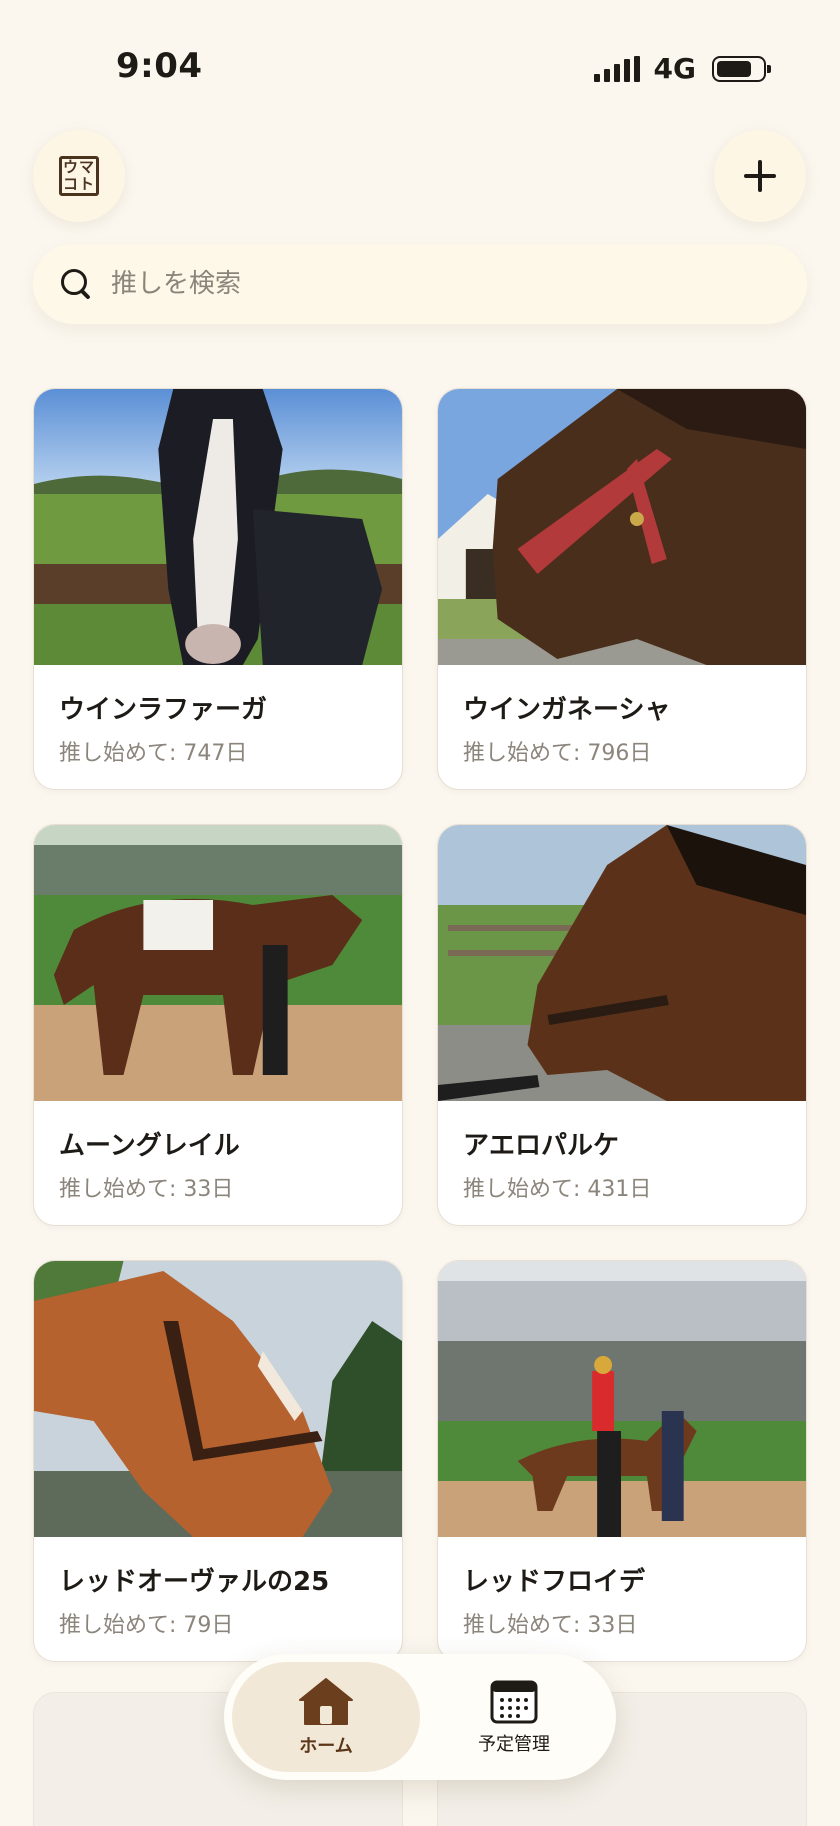 The width and height of the screenshot is (840, 1826). Describe the element at coordinates (420, 65) in the screenshot. I see `status-bar: 9:04 4G` at that location.